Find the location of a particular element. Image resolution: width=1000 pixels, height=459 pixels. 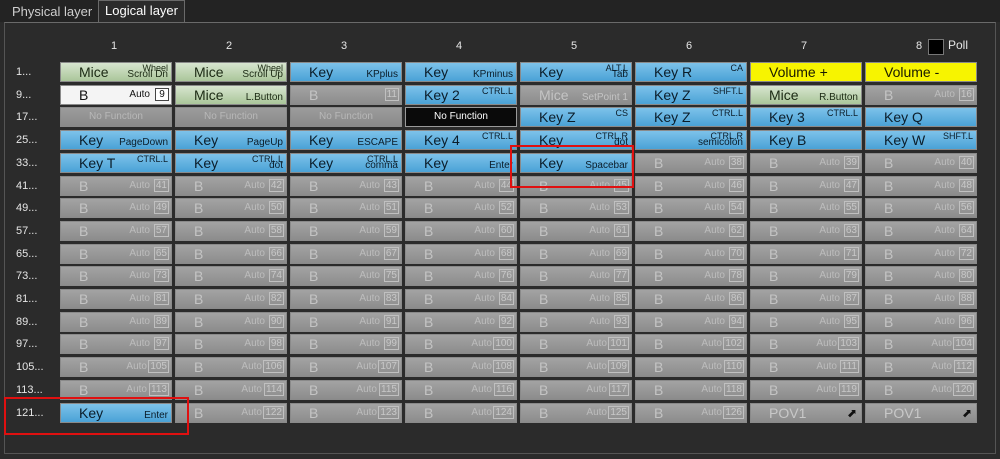

grid-button-91: B Auto 91 is located at coordinates (346, 321).